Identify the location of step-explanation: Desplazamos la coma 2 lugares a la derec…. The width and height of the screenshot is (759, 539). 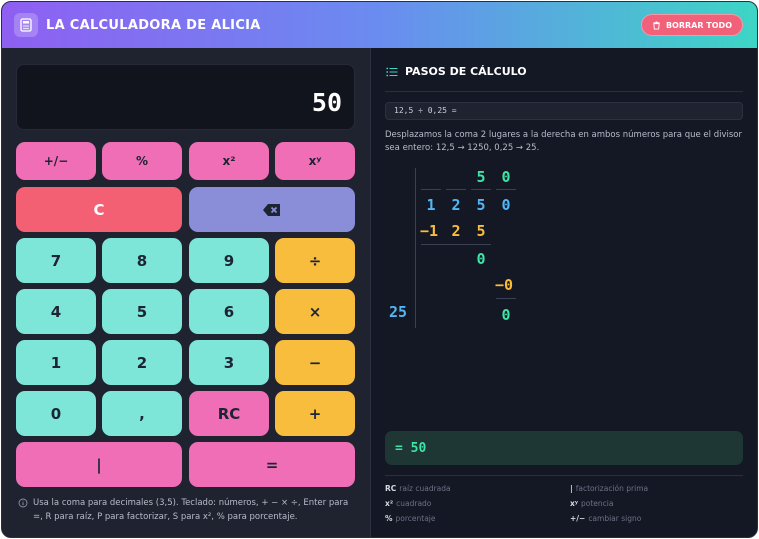
(563, 141).